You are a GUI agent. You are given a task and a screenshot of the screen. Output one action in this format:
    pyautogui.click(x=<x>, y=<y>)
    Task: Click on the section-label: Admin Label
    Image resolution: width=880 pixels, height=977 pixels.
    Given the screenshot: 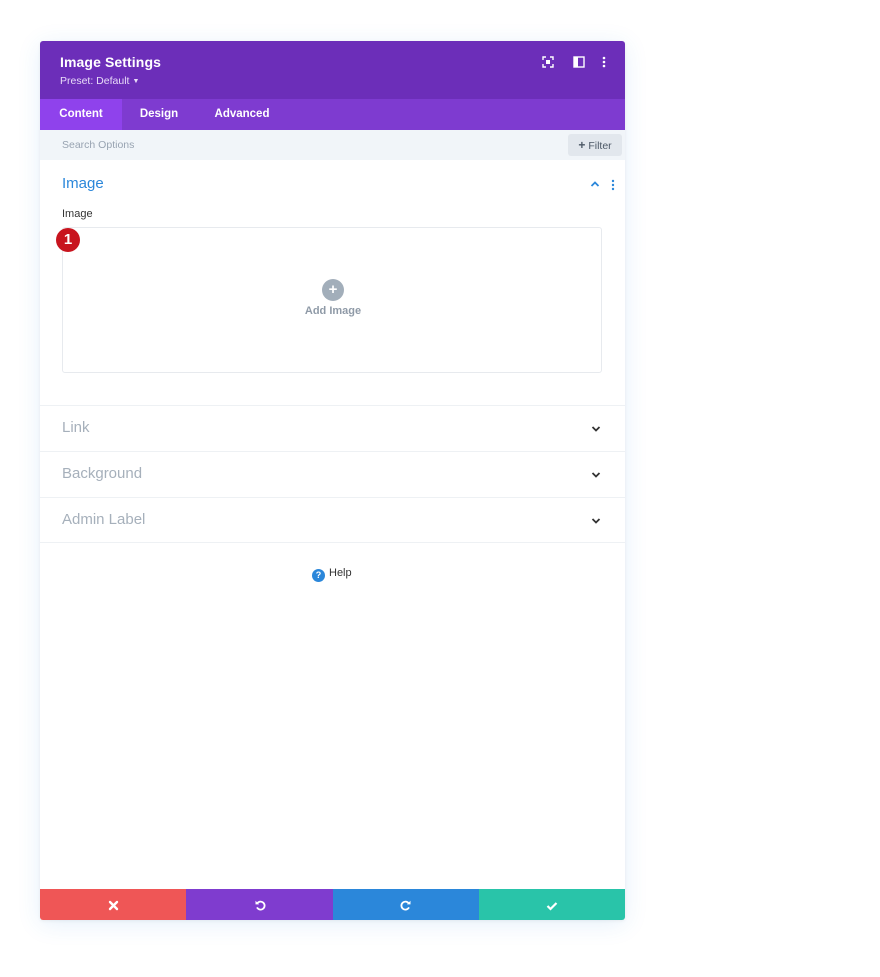 What is the action you would take?
    pyautogui.click(x=104, y=519)
    